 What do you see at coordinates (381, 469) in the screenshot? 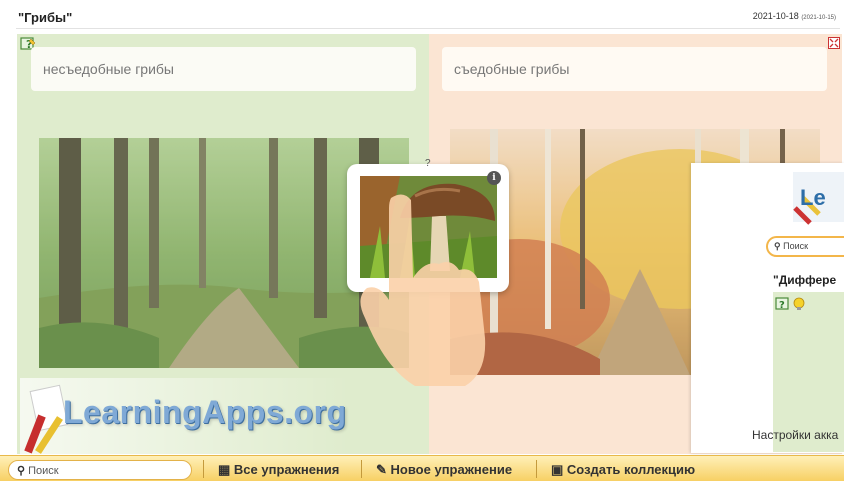
I see `pencil-icon: ✎` at bounding box center [381, 469].